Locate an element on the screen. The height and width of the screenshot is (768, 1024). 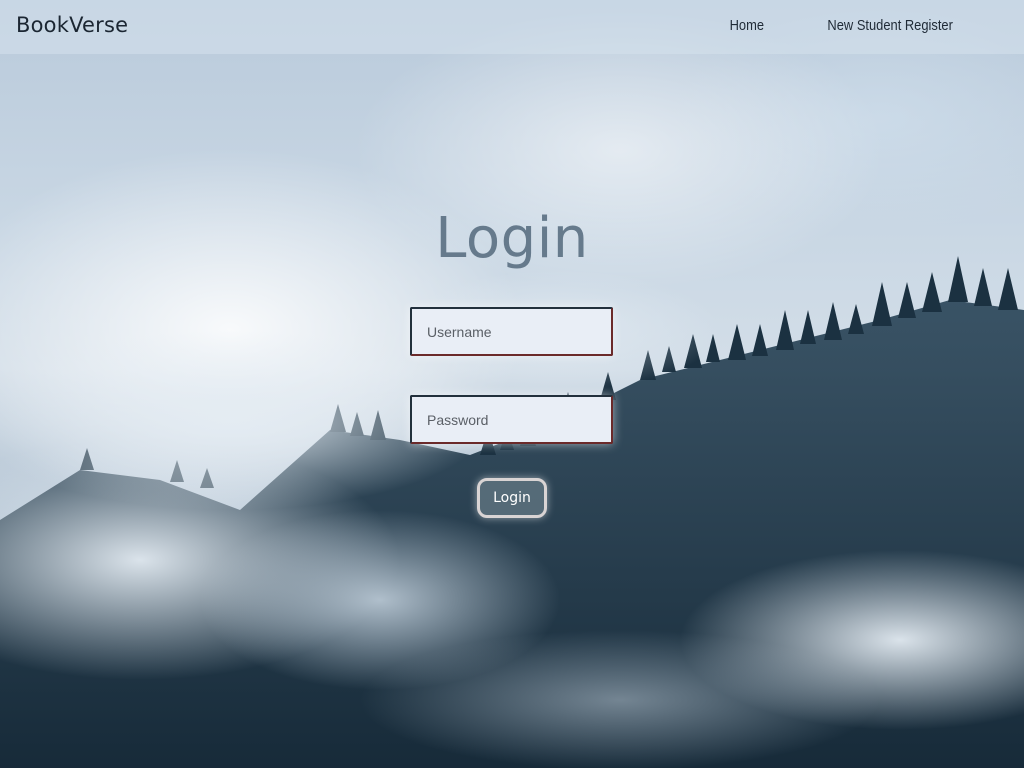
brand-logo: BookVerse is located at coordinates (72, 25).